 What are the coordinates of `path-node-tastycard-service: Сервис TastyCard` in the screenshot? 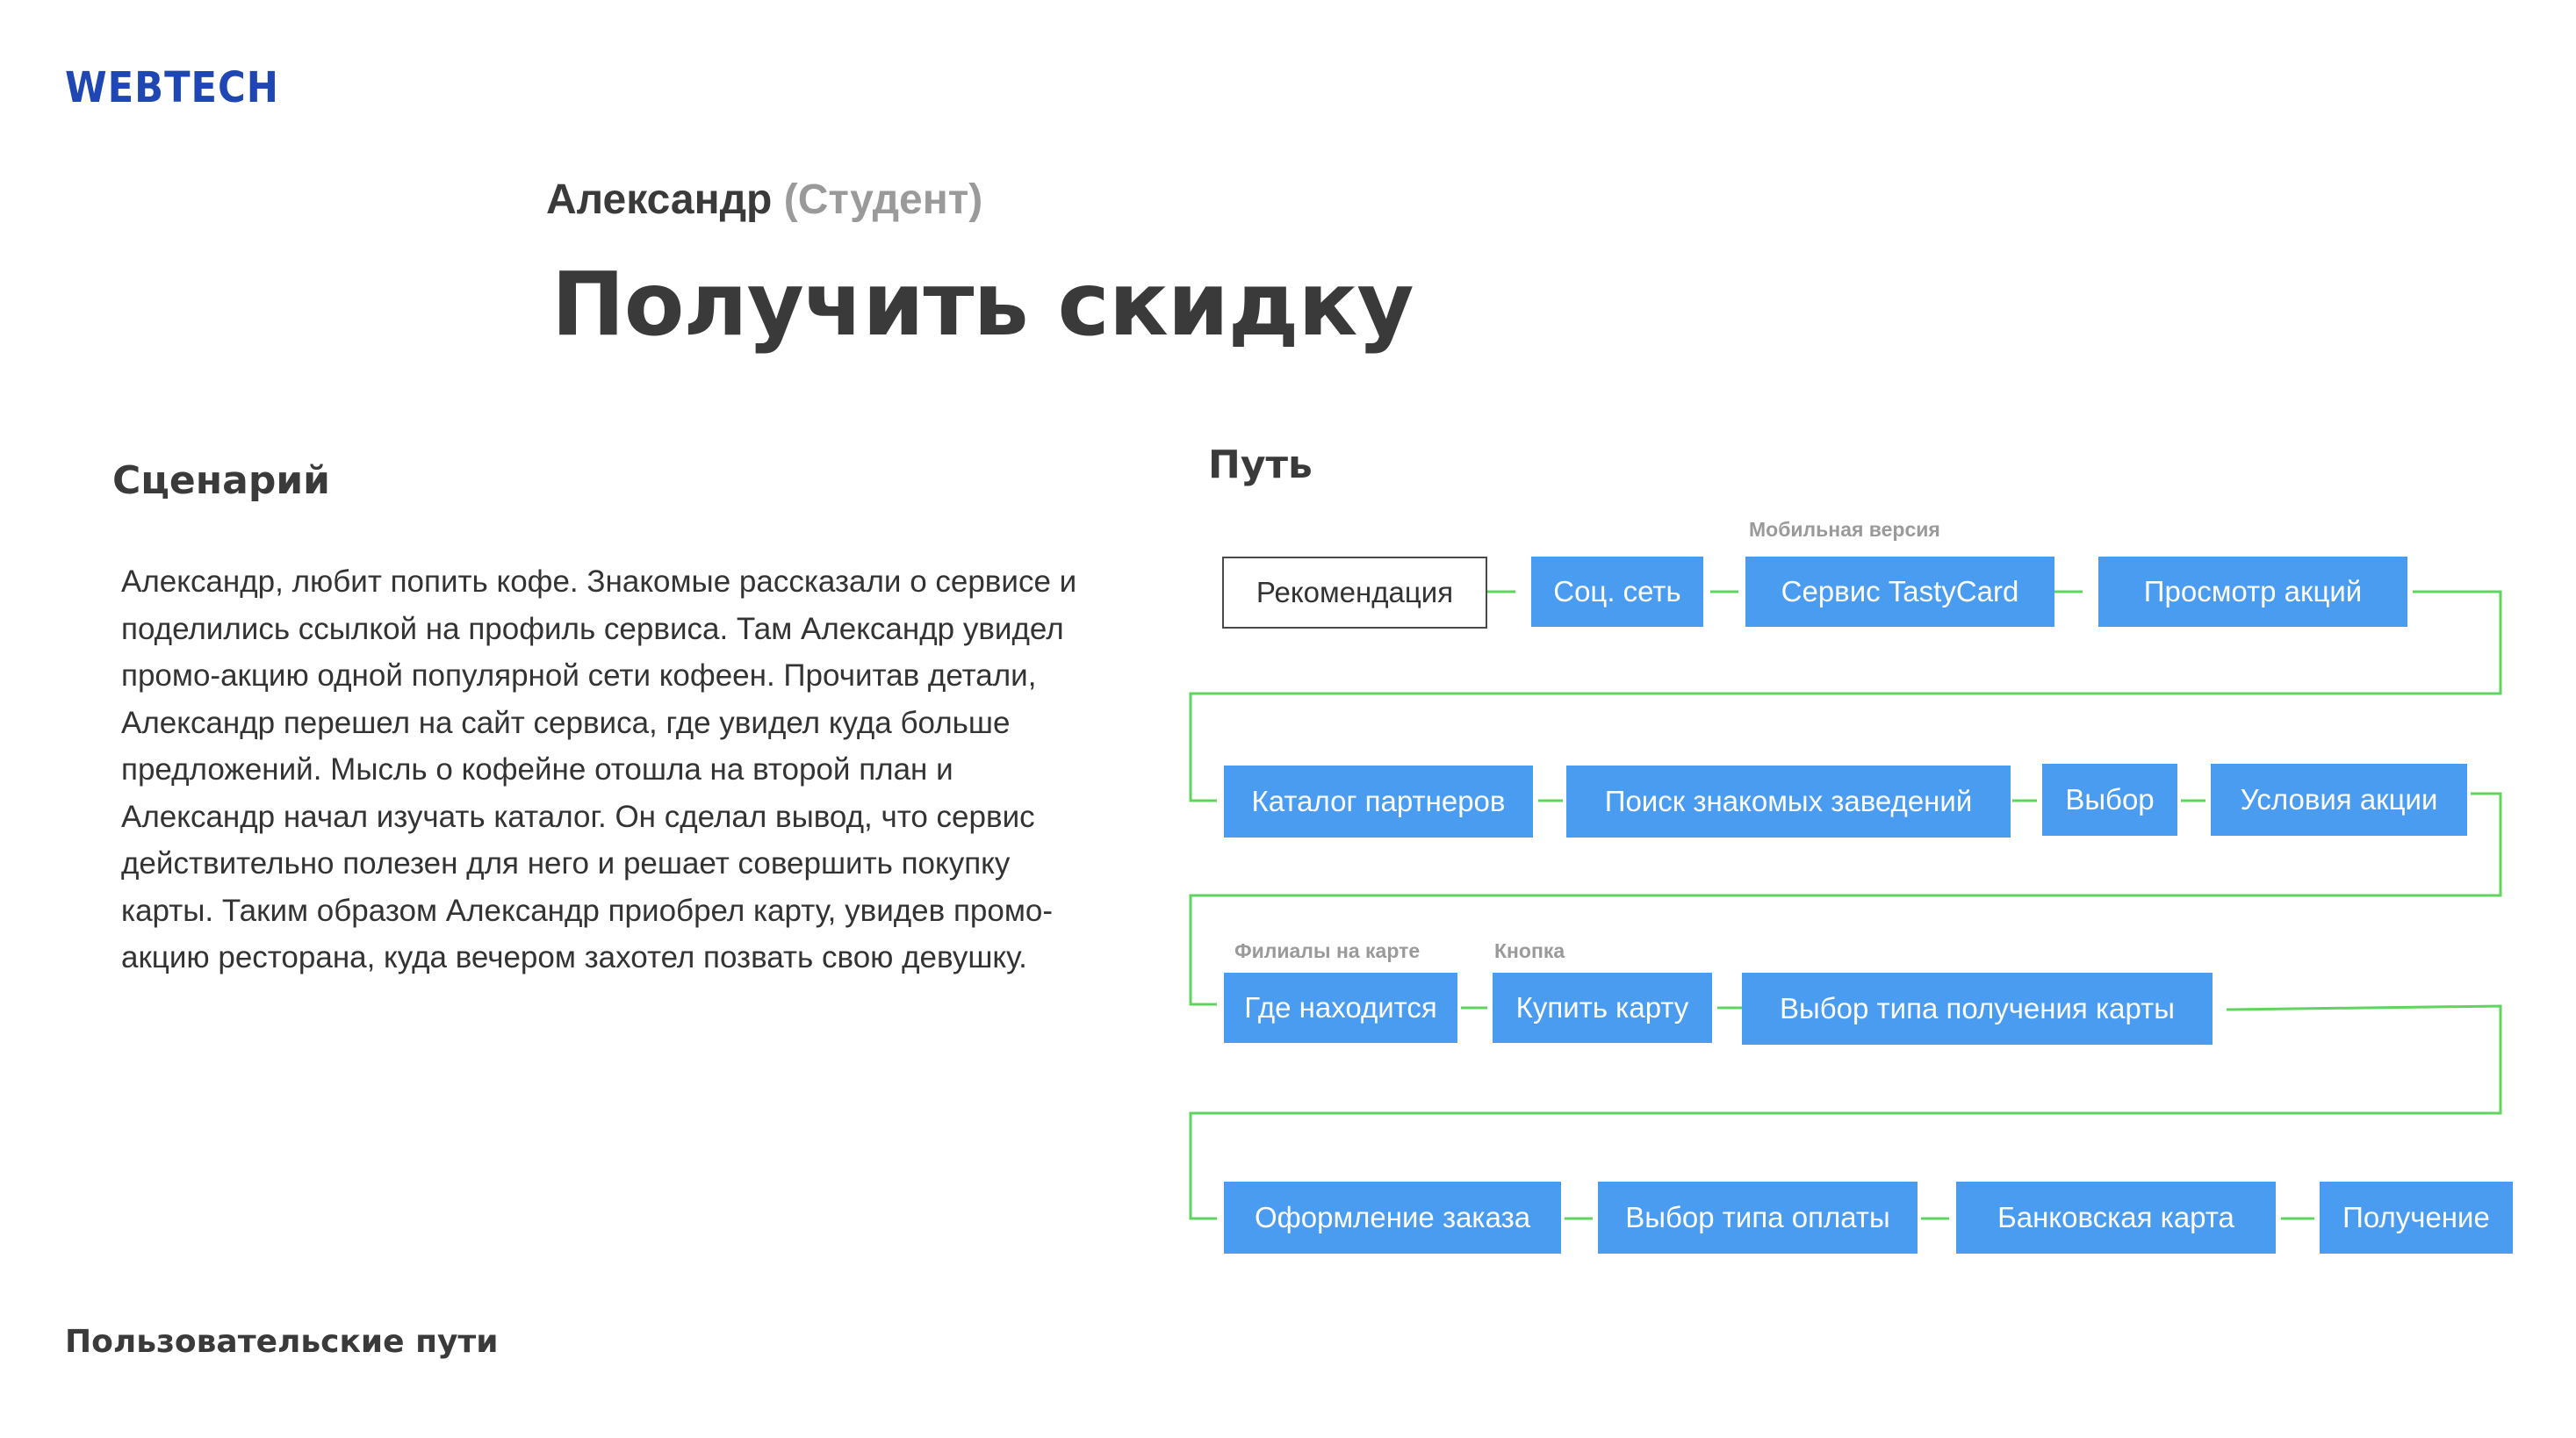 It's located at (1899, 592).